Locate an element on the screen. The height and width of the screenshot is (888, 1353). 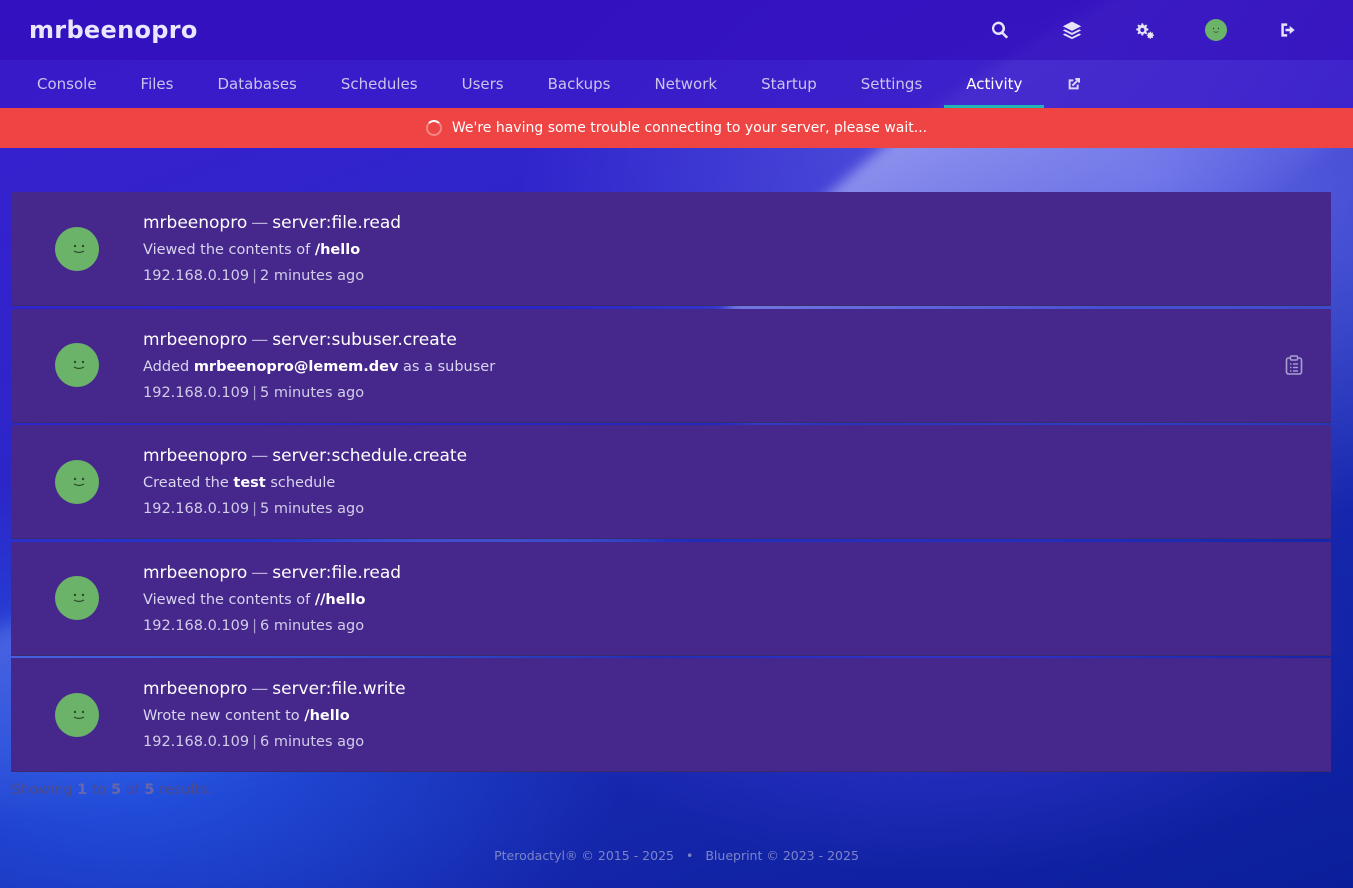
tab-files: Files is located at coordinates (157, 84).